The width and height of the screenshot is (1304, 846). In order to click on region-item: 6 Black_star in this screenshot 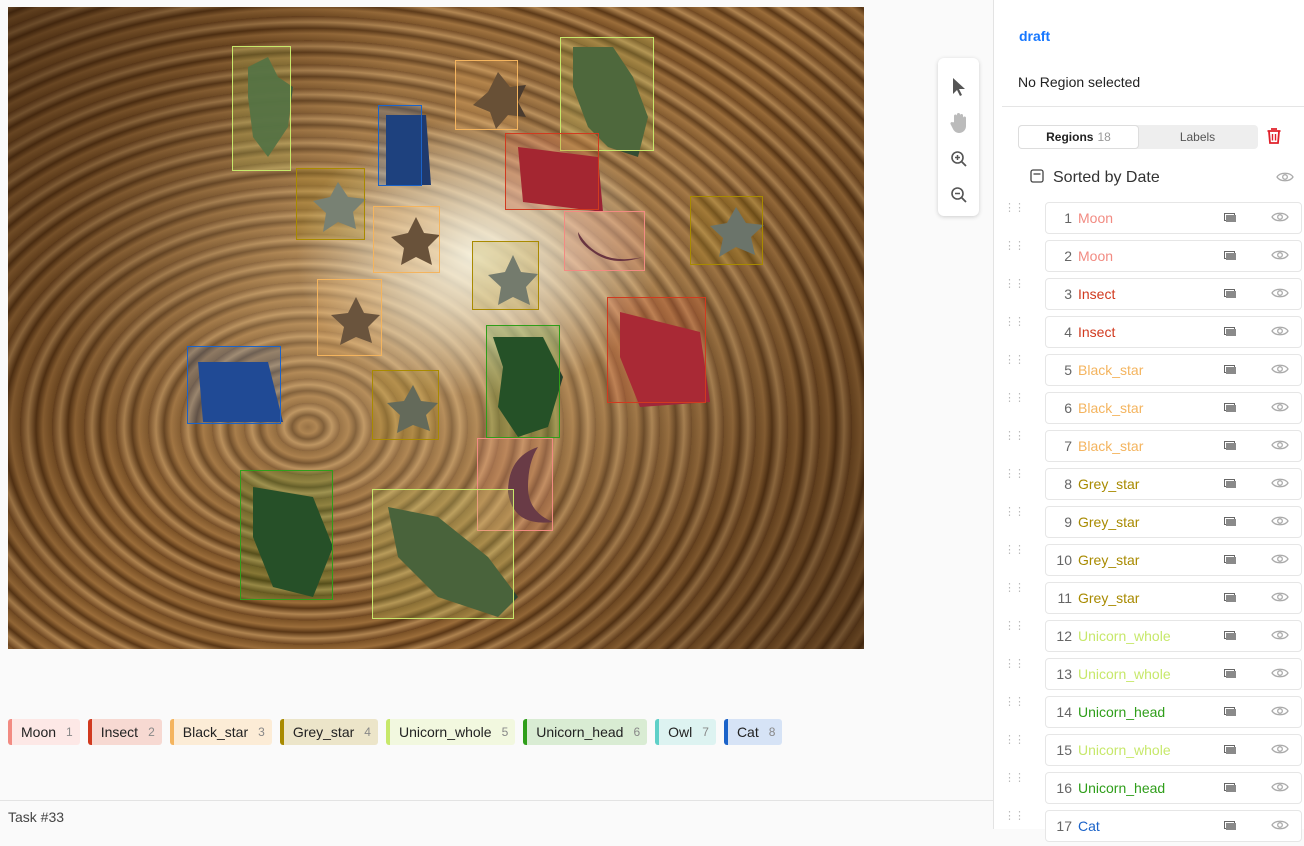, I will do `click(1173, 408)`.